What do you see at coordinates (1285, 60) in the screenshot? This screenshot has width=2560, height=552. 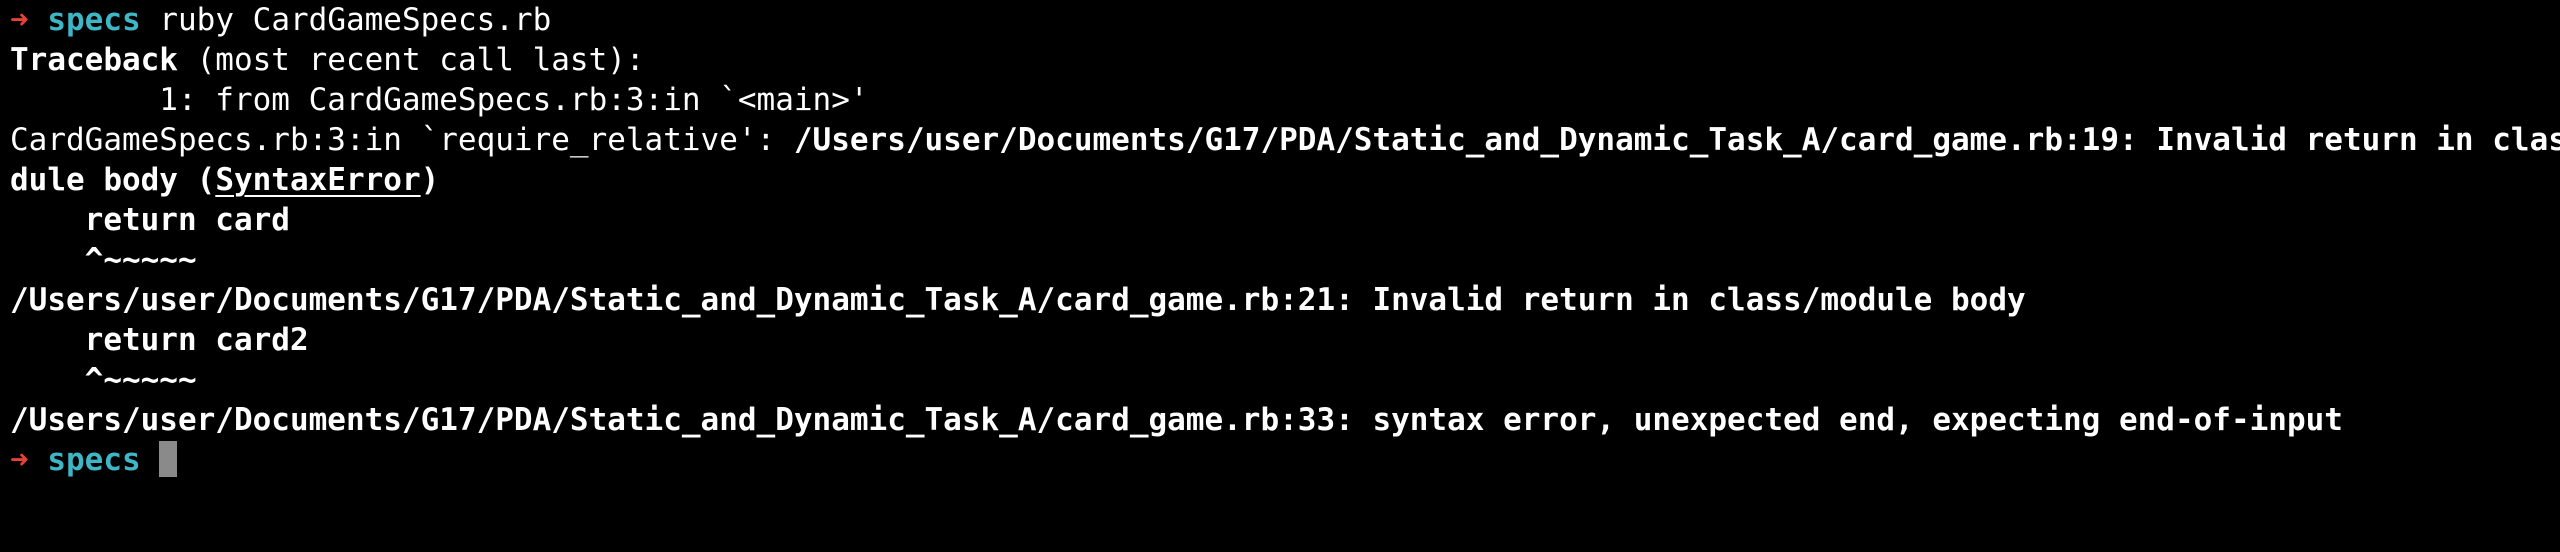 I see `traceback-header: Traceback (most recent call last):` at bounding box center [1285, 60].